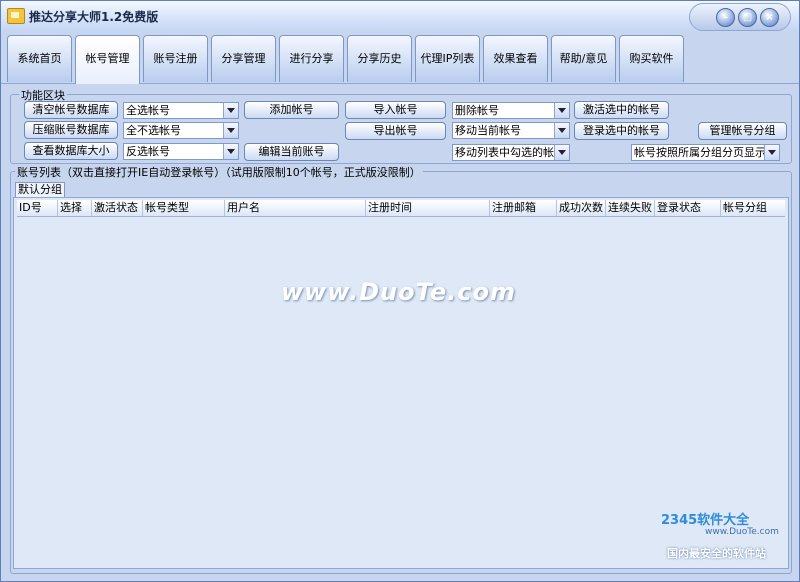 The height and width of the screenshot is (582, 800). What do you see at coordinates (153, 130) in the screenshot?
I see `select-none-value: 全不选帐号` at bounding box center [153, 130].